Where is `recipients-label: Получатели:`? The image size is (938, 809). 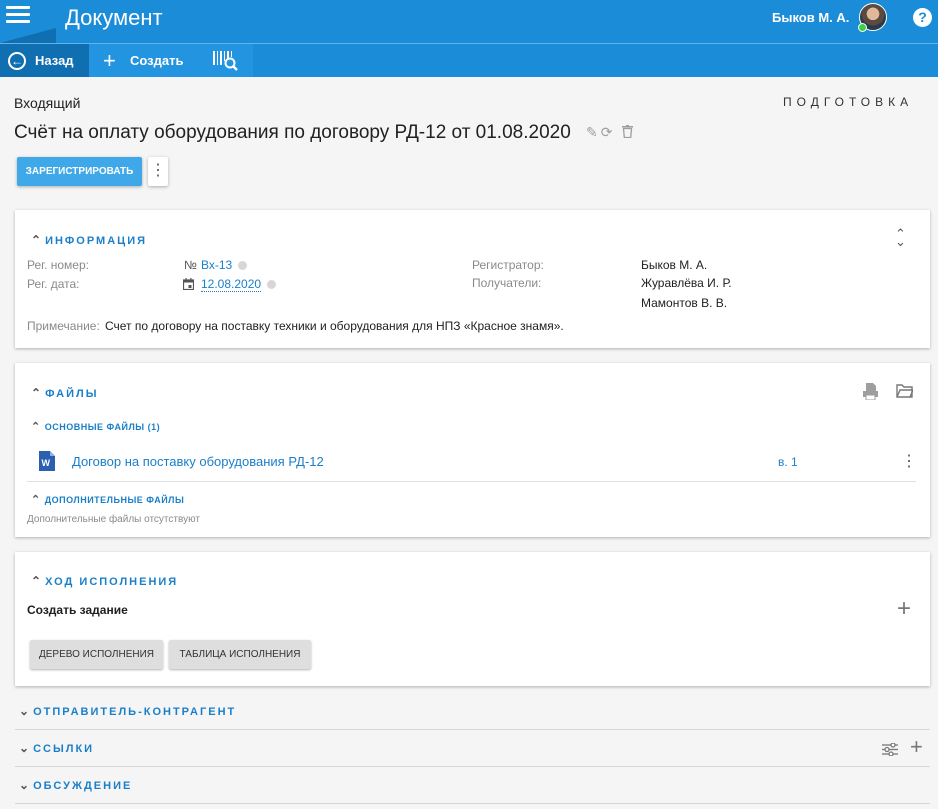 recipients-label: Получатели: is located at coordinates (507, 283).